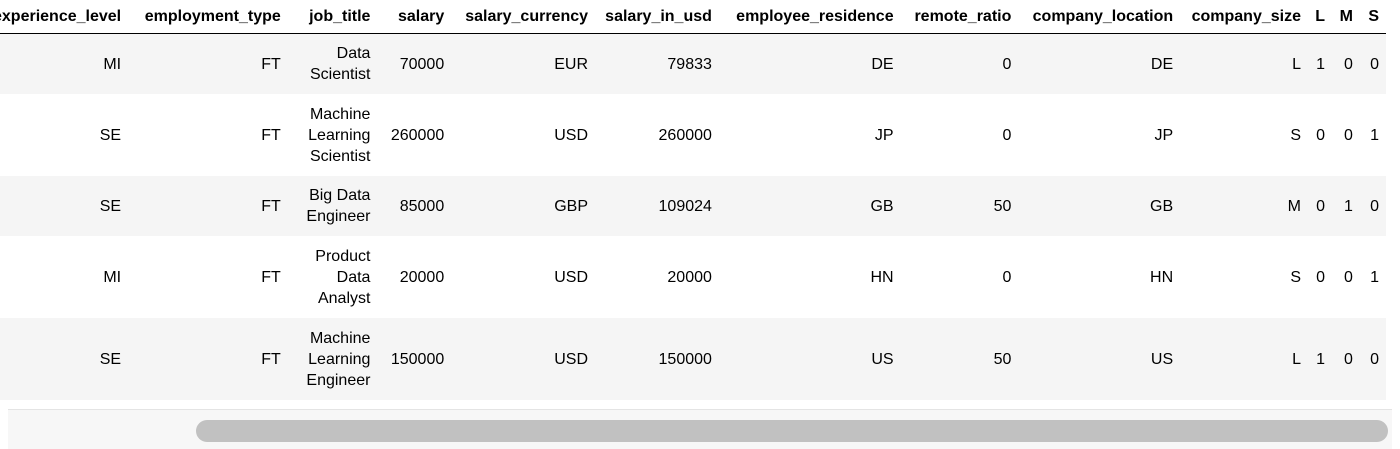 The image size is (1400, 449). What do you see at coordinates (343, 277) in the screenshot?
I see `cell-job-title: Product Data Analyst` at bounding box center [343, 277].